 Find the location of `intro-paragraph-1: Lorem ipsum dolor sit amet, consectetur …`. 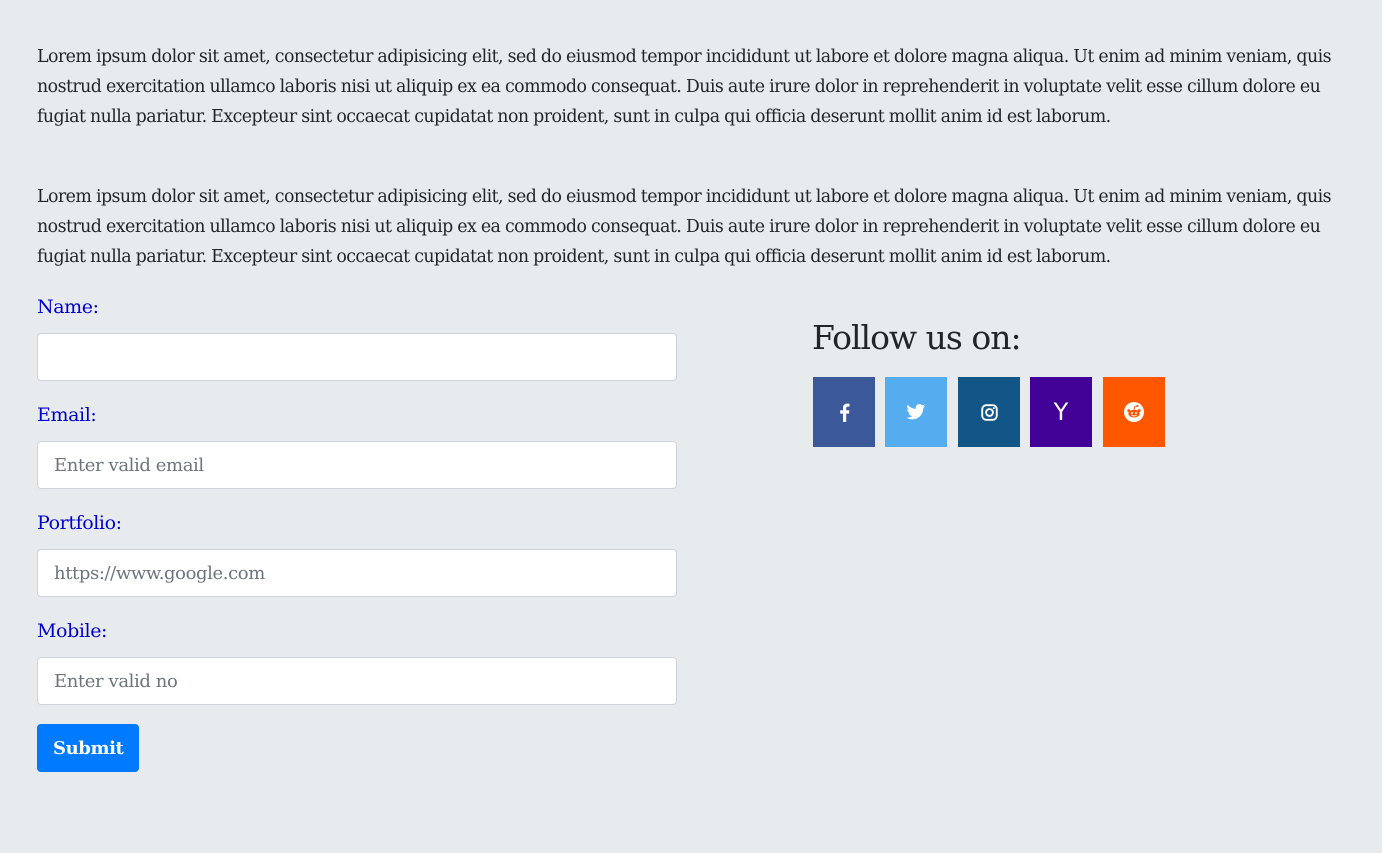

intro-paragraph-1: Lorem ipsum dolor sit amet, consectetur … is located at coordinates (684, 87).